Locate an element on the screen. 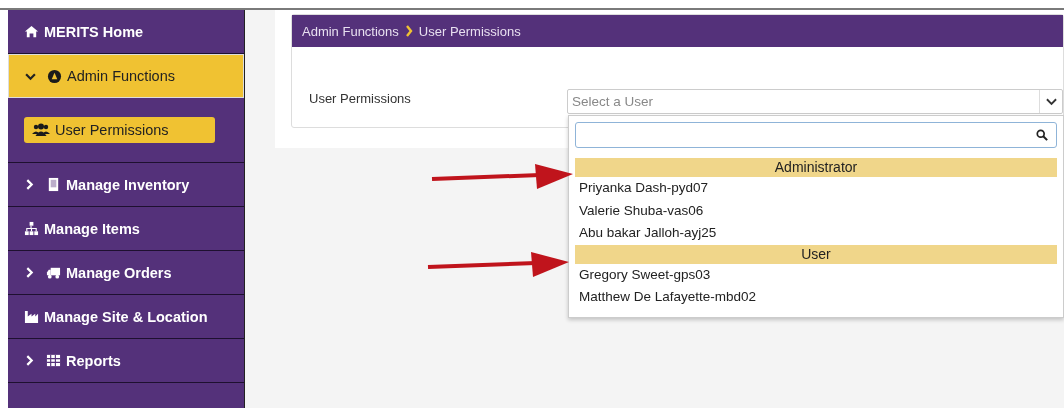 This screenshot has height=408, width=1064. sidebar-label: Manage Items is located at coordinates (92, 228).